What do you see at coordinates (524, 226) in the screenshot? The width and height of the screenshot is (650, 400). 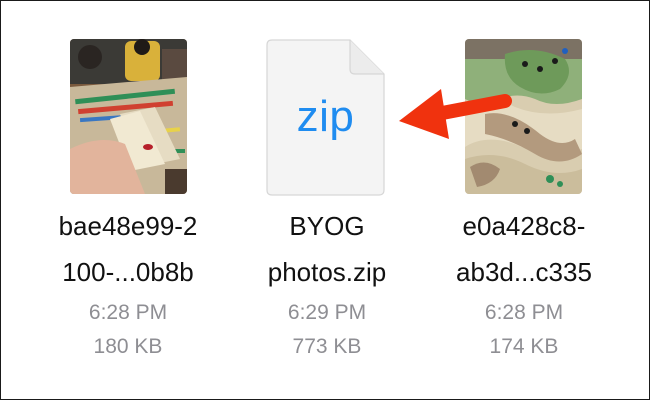 I see `file-name-line-1: e0a428c8-` at bounding box center [524, 226].